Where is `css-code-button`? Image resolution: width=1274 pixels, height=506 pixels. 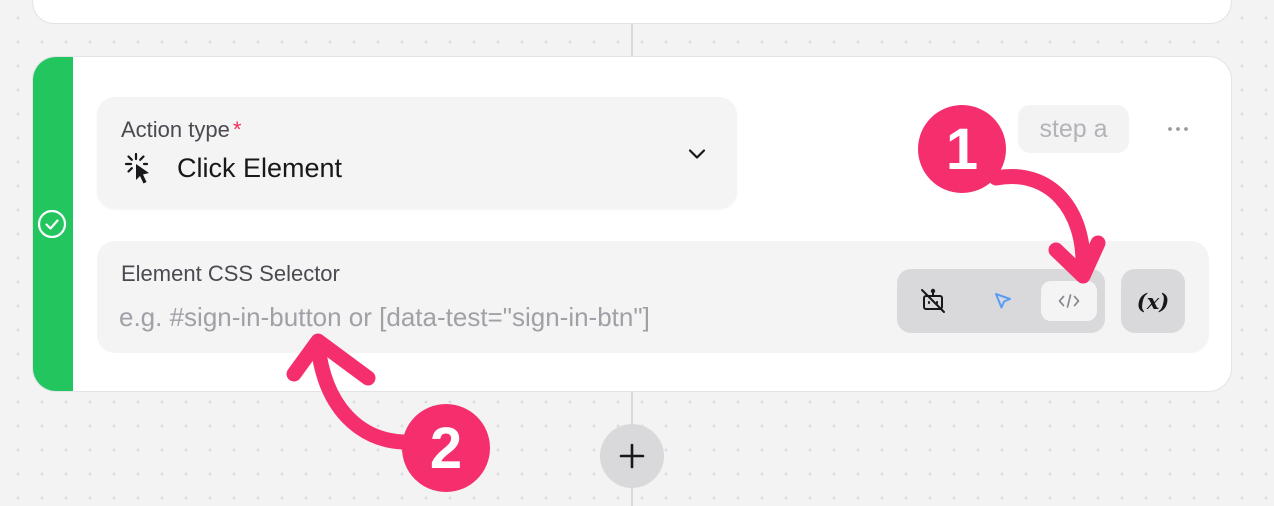 css-code-button is located at coordinates (1069, 301).